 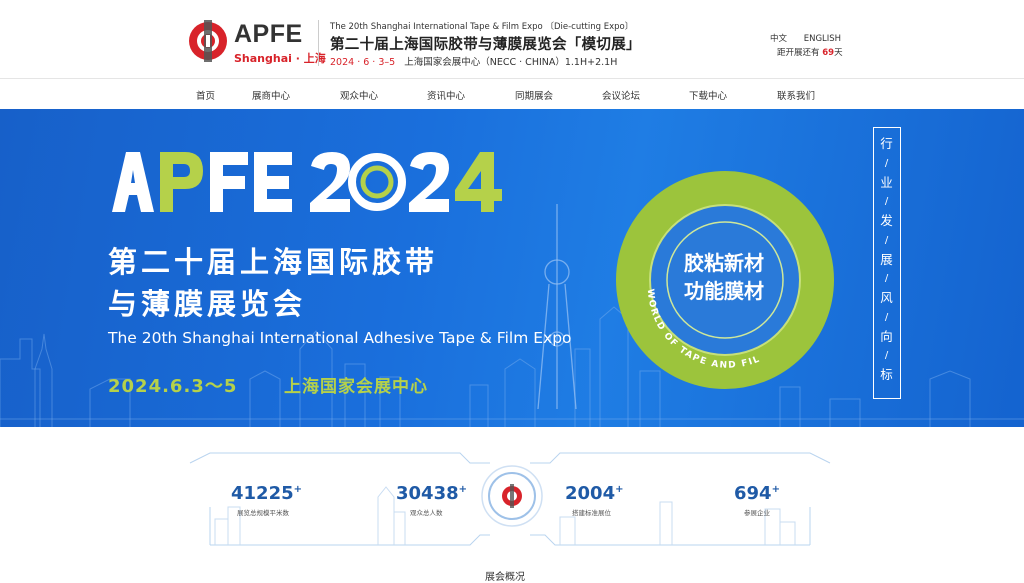 What do you see at coordinates (280, 58) in the screenshot?
I see `logo-subtitle: Shanghai · 上海` at bounding box center [280, 58].